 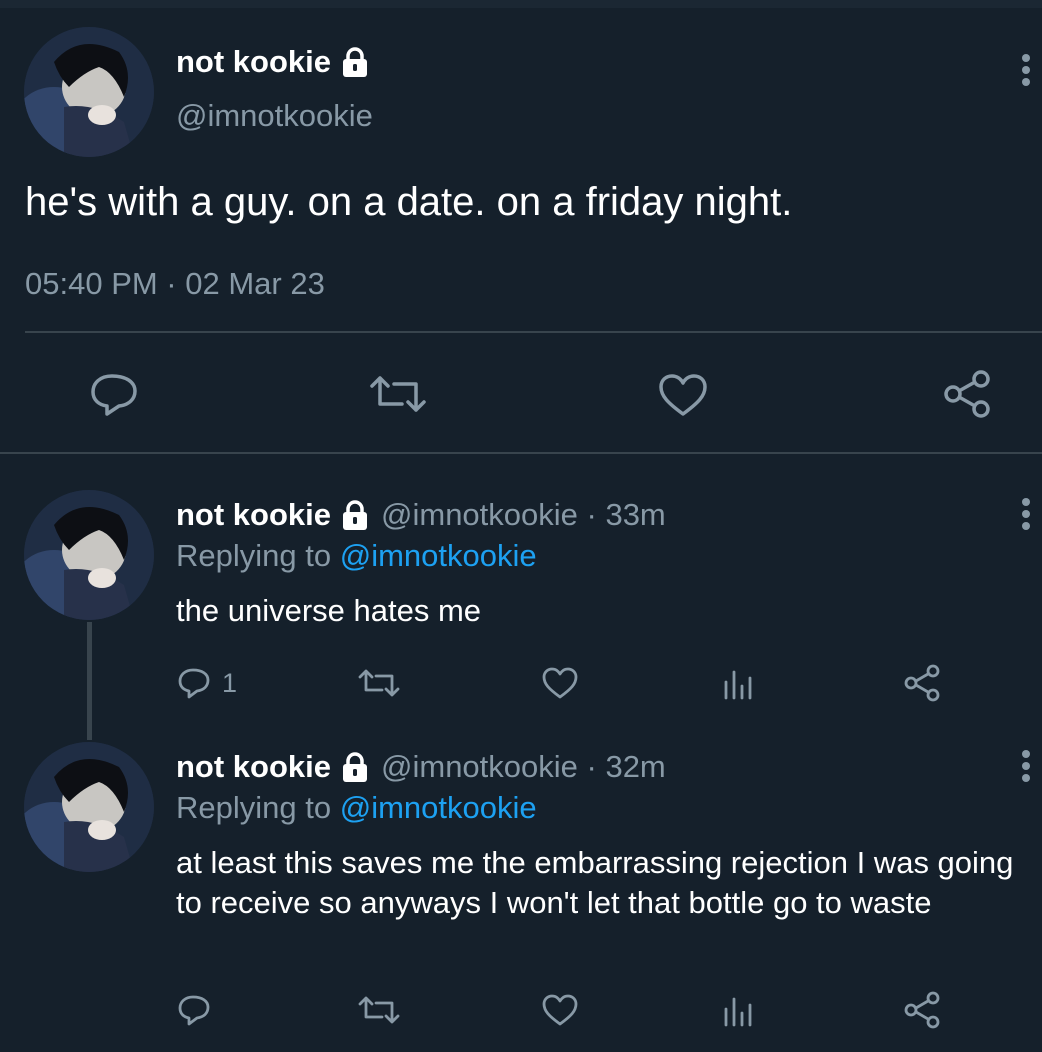 I want to click on handle-and-time: @imnotkookie · 33m, so click(x=523, y=514).